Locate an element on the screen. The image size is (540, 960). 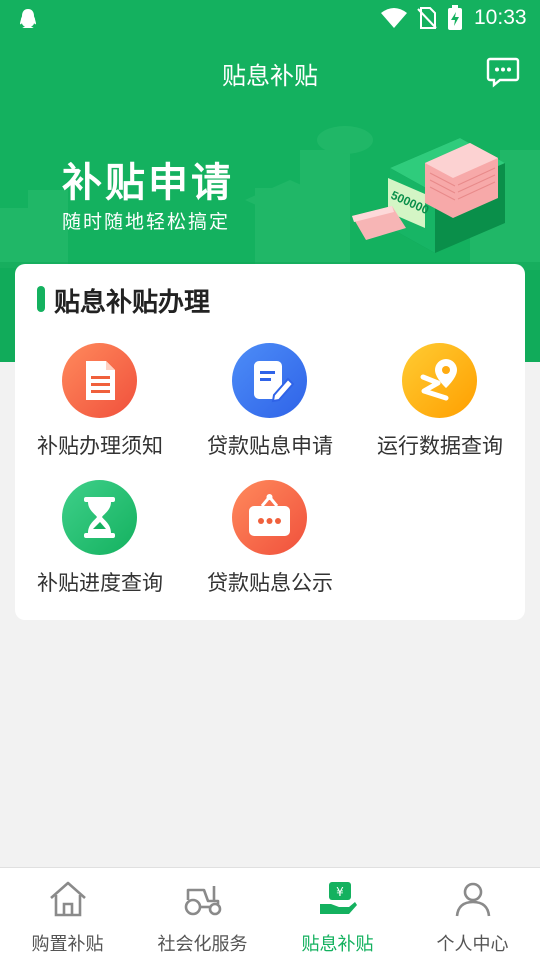
banner-subtitle: 随时随地轻松搞定 is located at coordinates (146, 222).